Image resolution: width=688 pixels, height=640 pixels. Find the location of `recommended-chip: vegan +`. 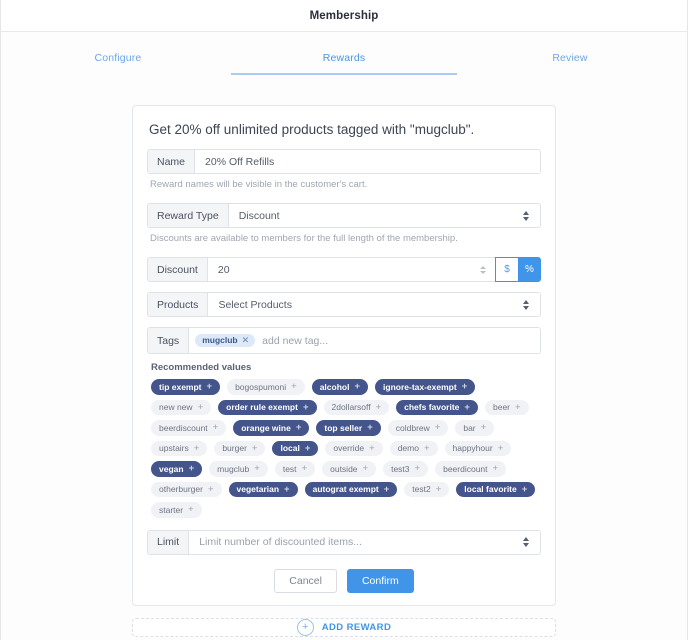

recommended-chip: vegan + is located at coordinates (177, 469).